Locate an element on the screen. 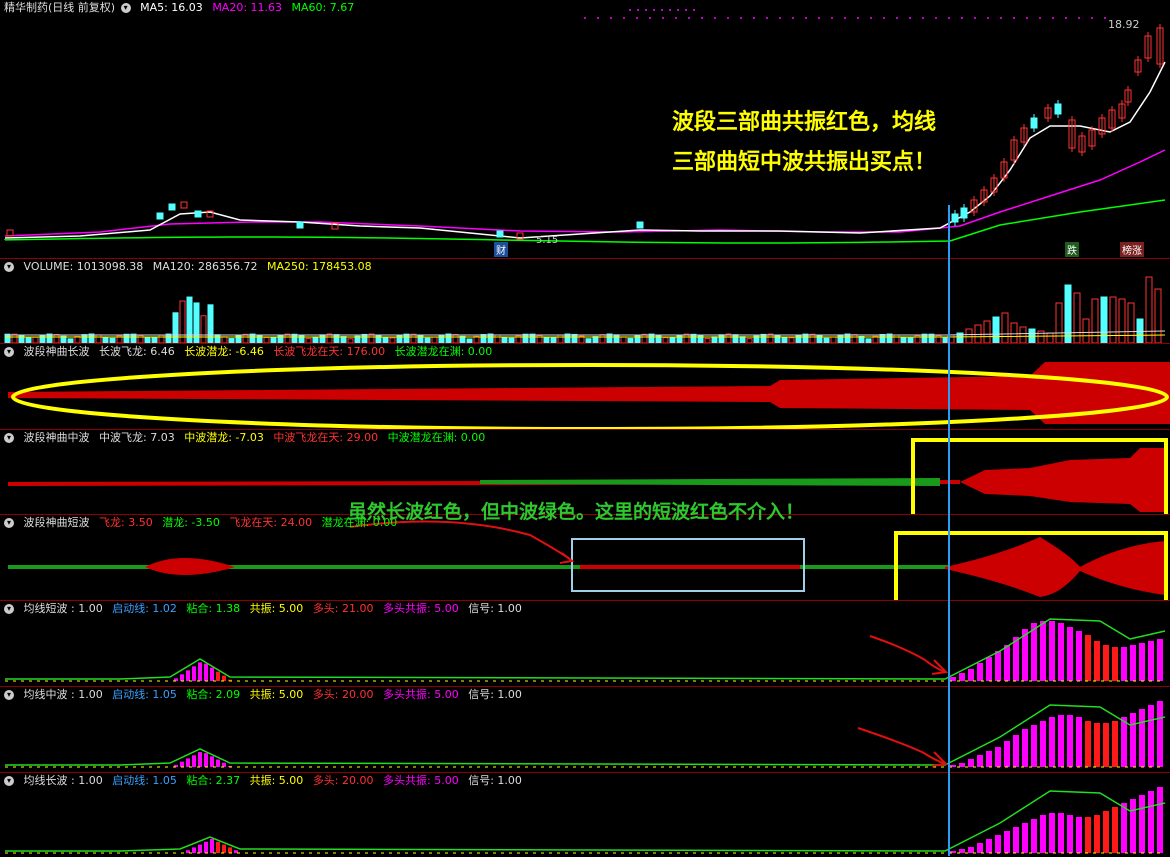 This screenshot has width=1170, height=857. tag-die: 跌 is located at coordinates (1072, 249).